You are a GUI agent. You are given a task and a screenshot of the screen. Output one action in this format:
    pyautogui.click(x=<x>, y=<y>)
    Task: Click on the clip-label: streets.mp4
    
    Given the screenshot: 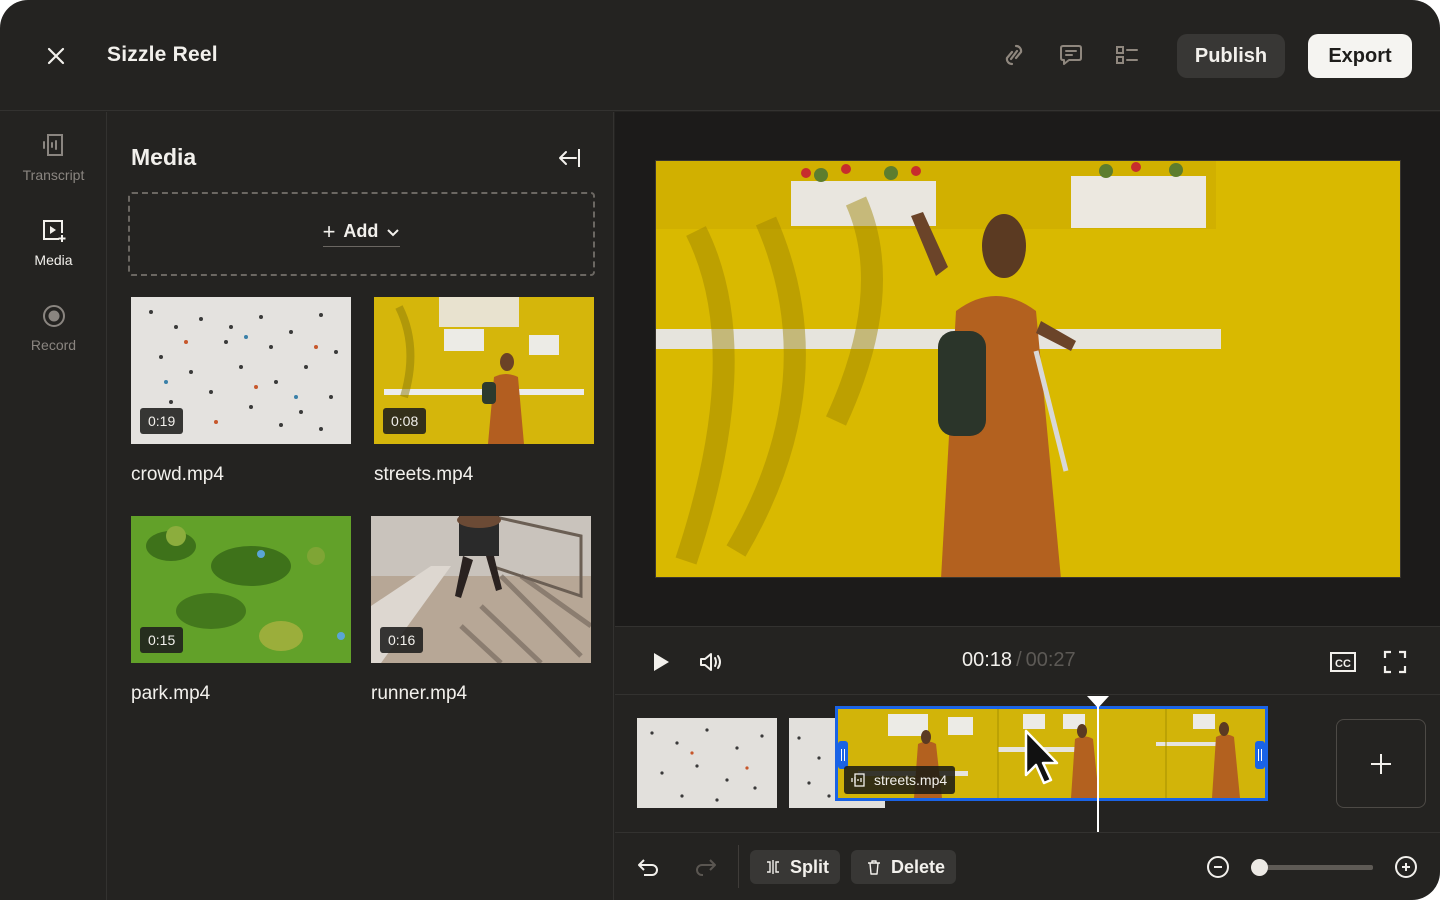 What is the action you would take?
    pyautogui.click(x=900, y=780)
    